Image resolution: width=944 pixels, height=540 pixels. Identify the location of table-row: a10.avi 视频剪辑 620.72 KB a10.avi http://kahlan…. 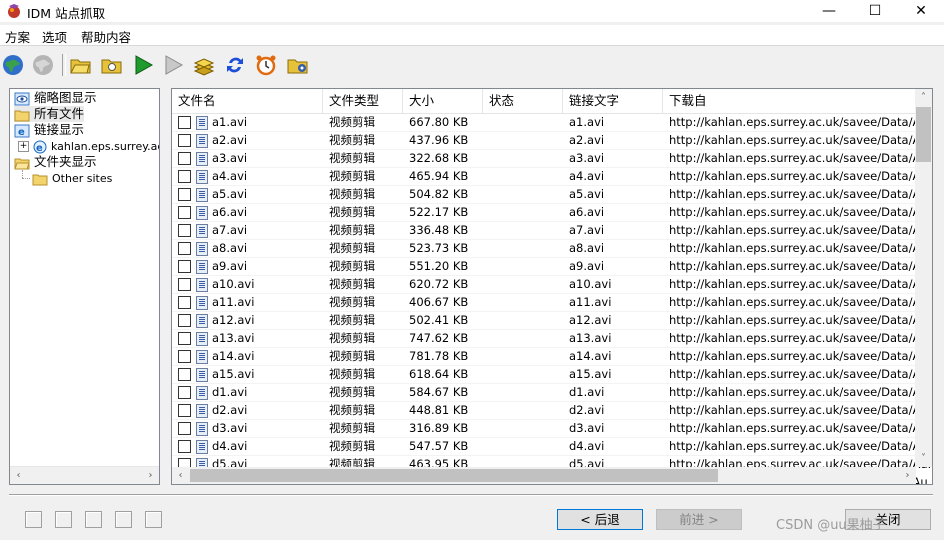
(552, 285).